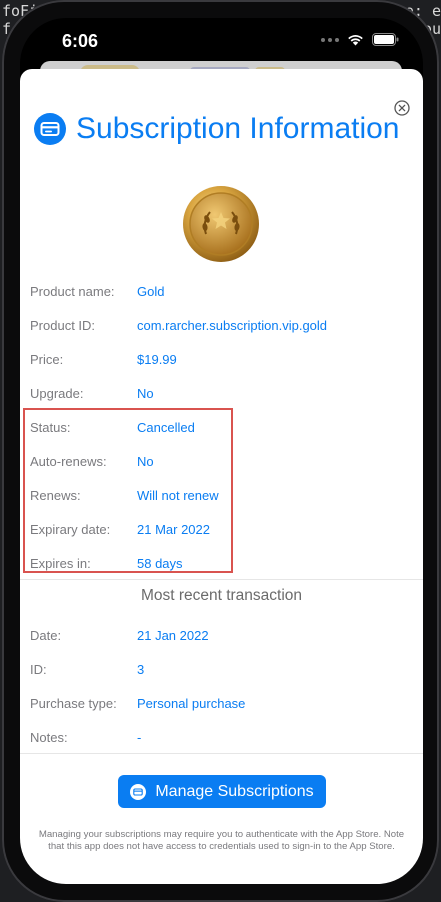 The height and width of the screenshot is (902, 441). What do you see at coordinates (232, 325) in the screenshot?
I see `product-id-value: com.rarcher.subscription.vip.gold` at bounding box center [232, 325].